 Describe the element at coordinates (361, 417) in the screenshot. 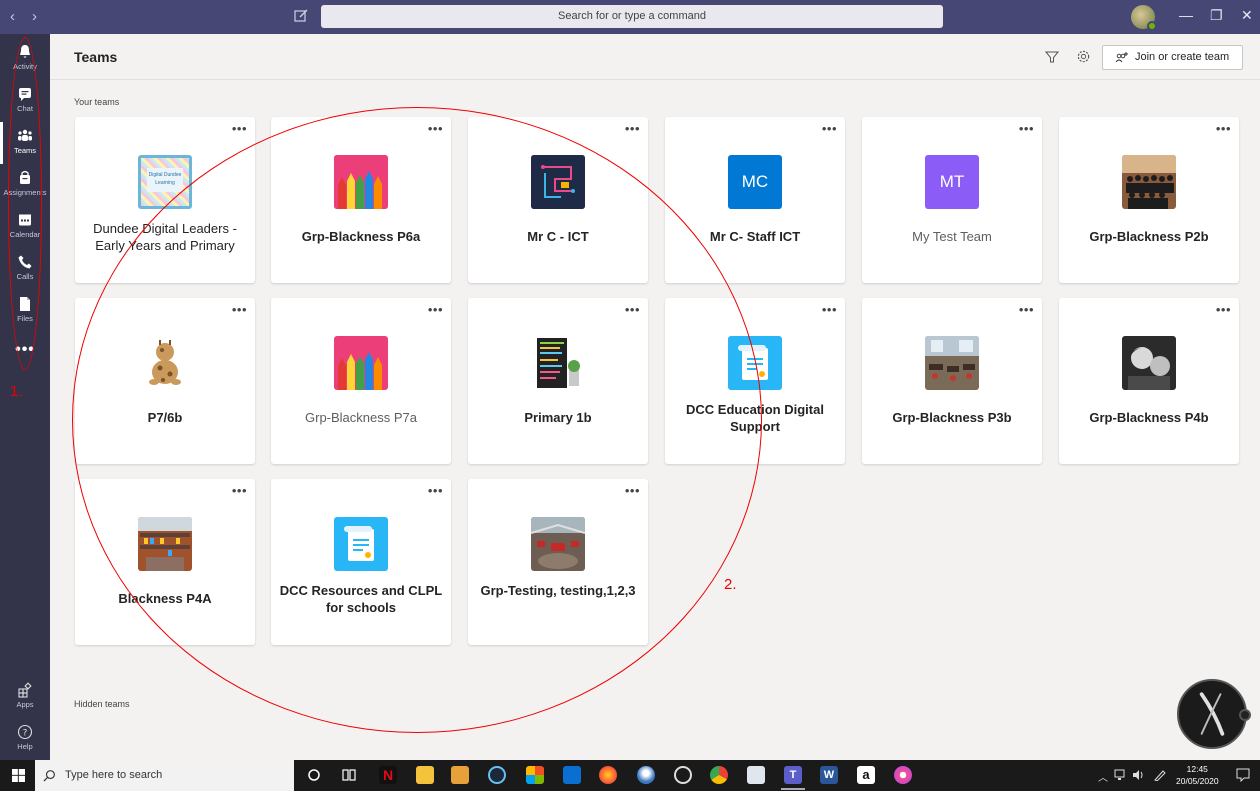

I see `team-name: Grp-Blackness P7a` at that location.